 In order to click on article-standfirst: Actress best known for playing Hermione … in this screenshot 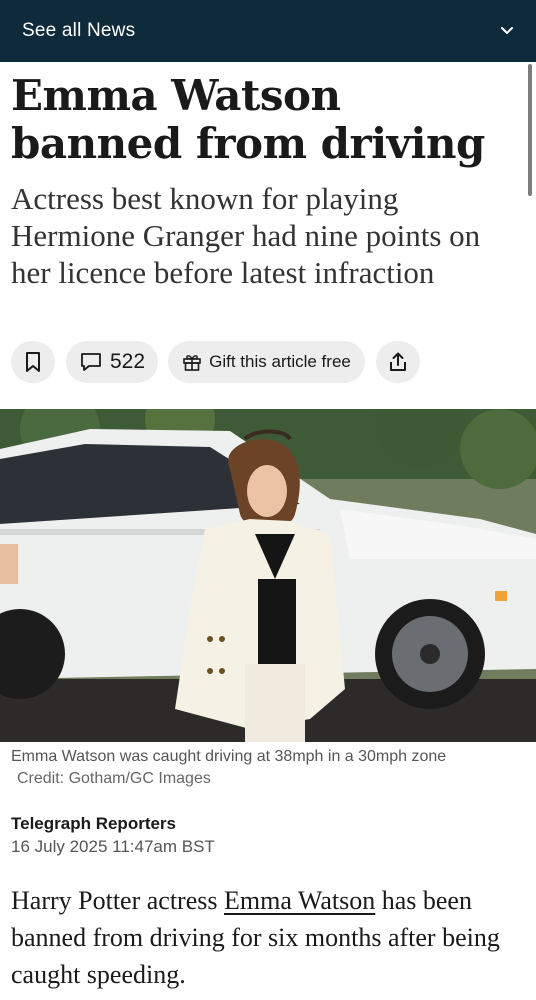, I will do `click(246, 235)`.